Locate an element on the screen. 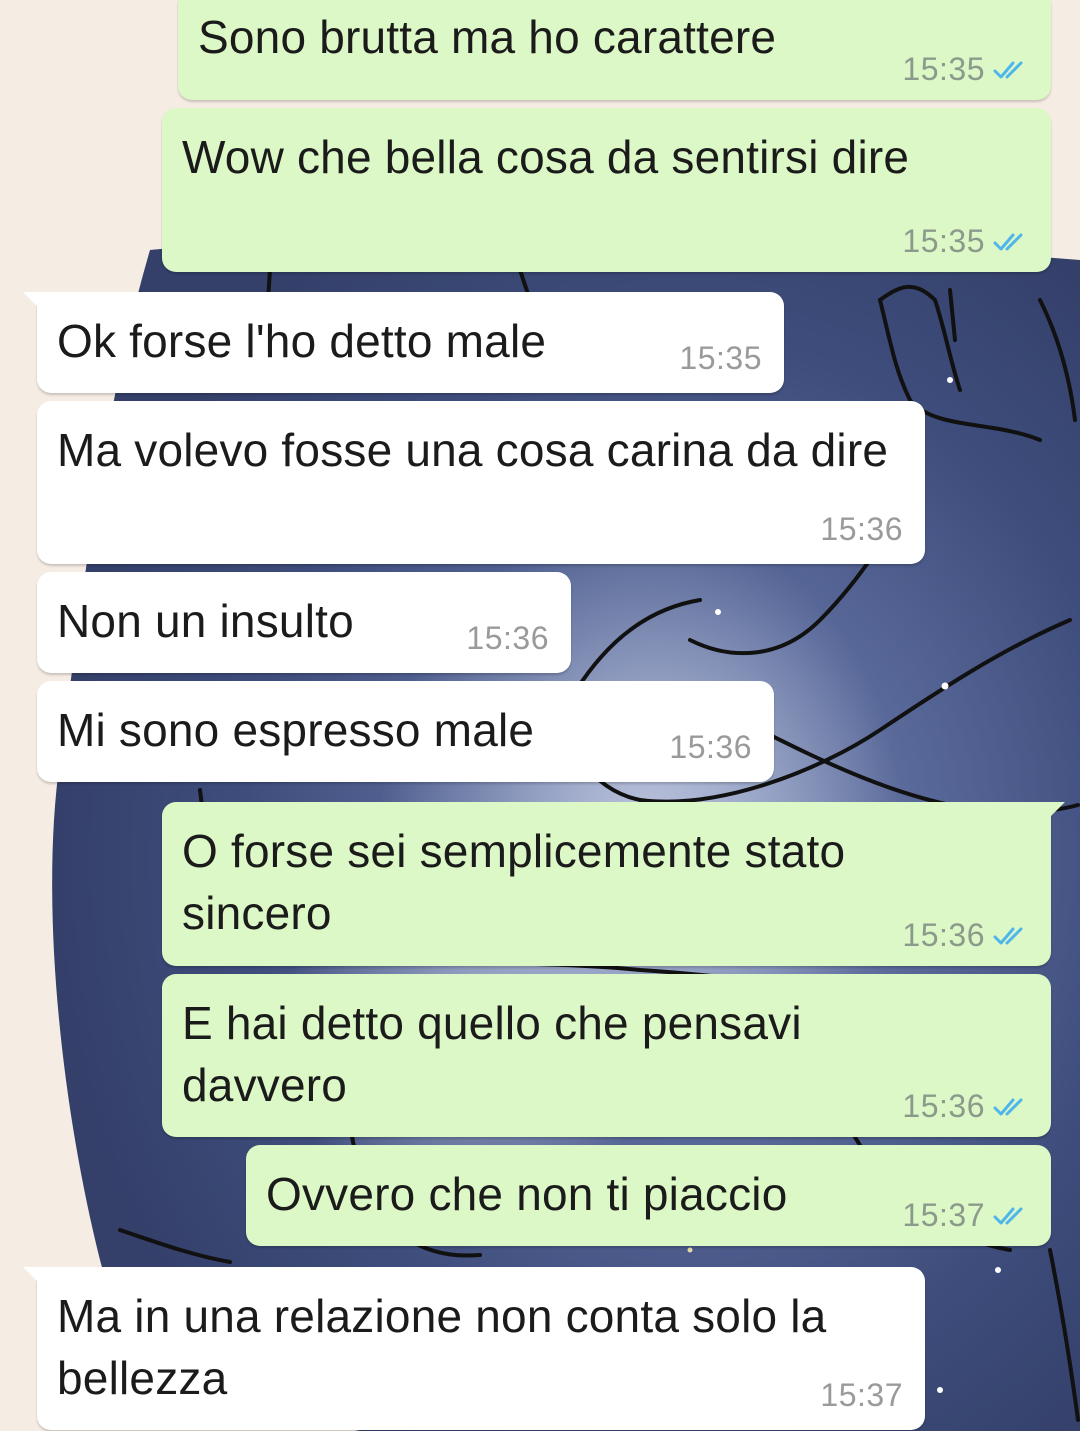 The width and height of the screenshot is (1080, 1431). message-text: Ma volevo fosse una cosa carina da dire is located at coordinates (473, 450).